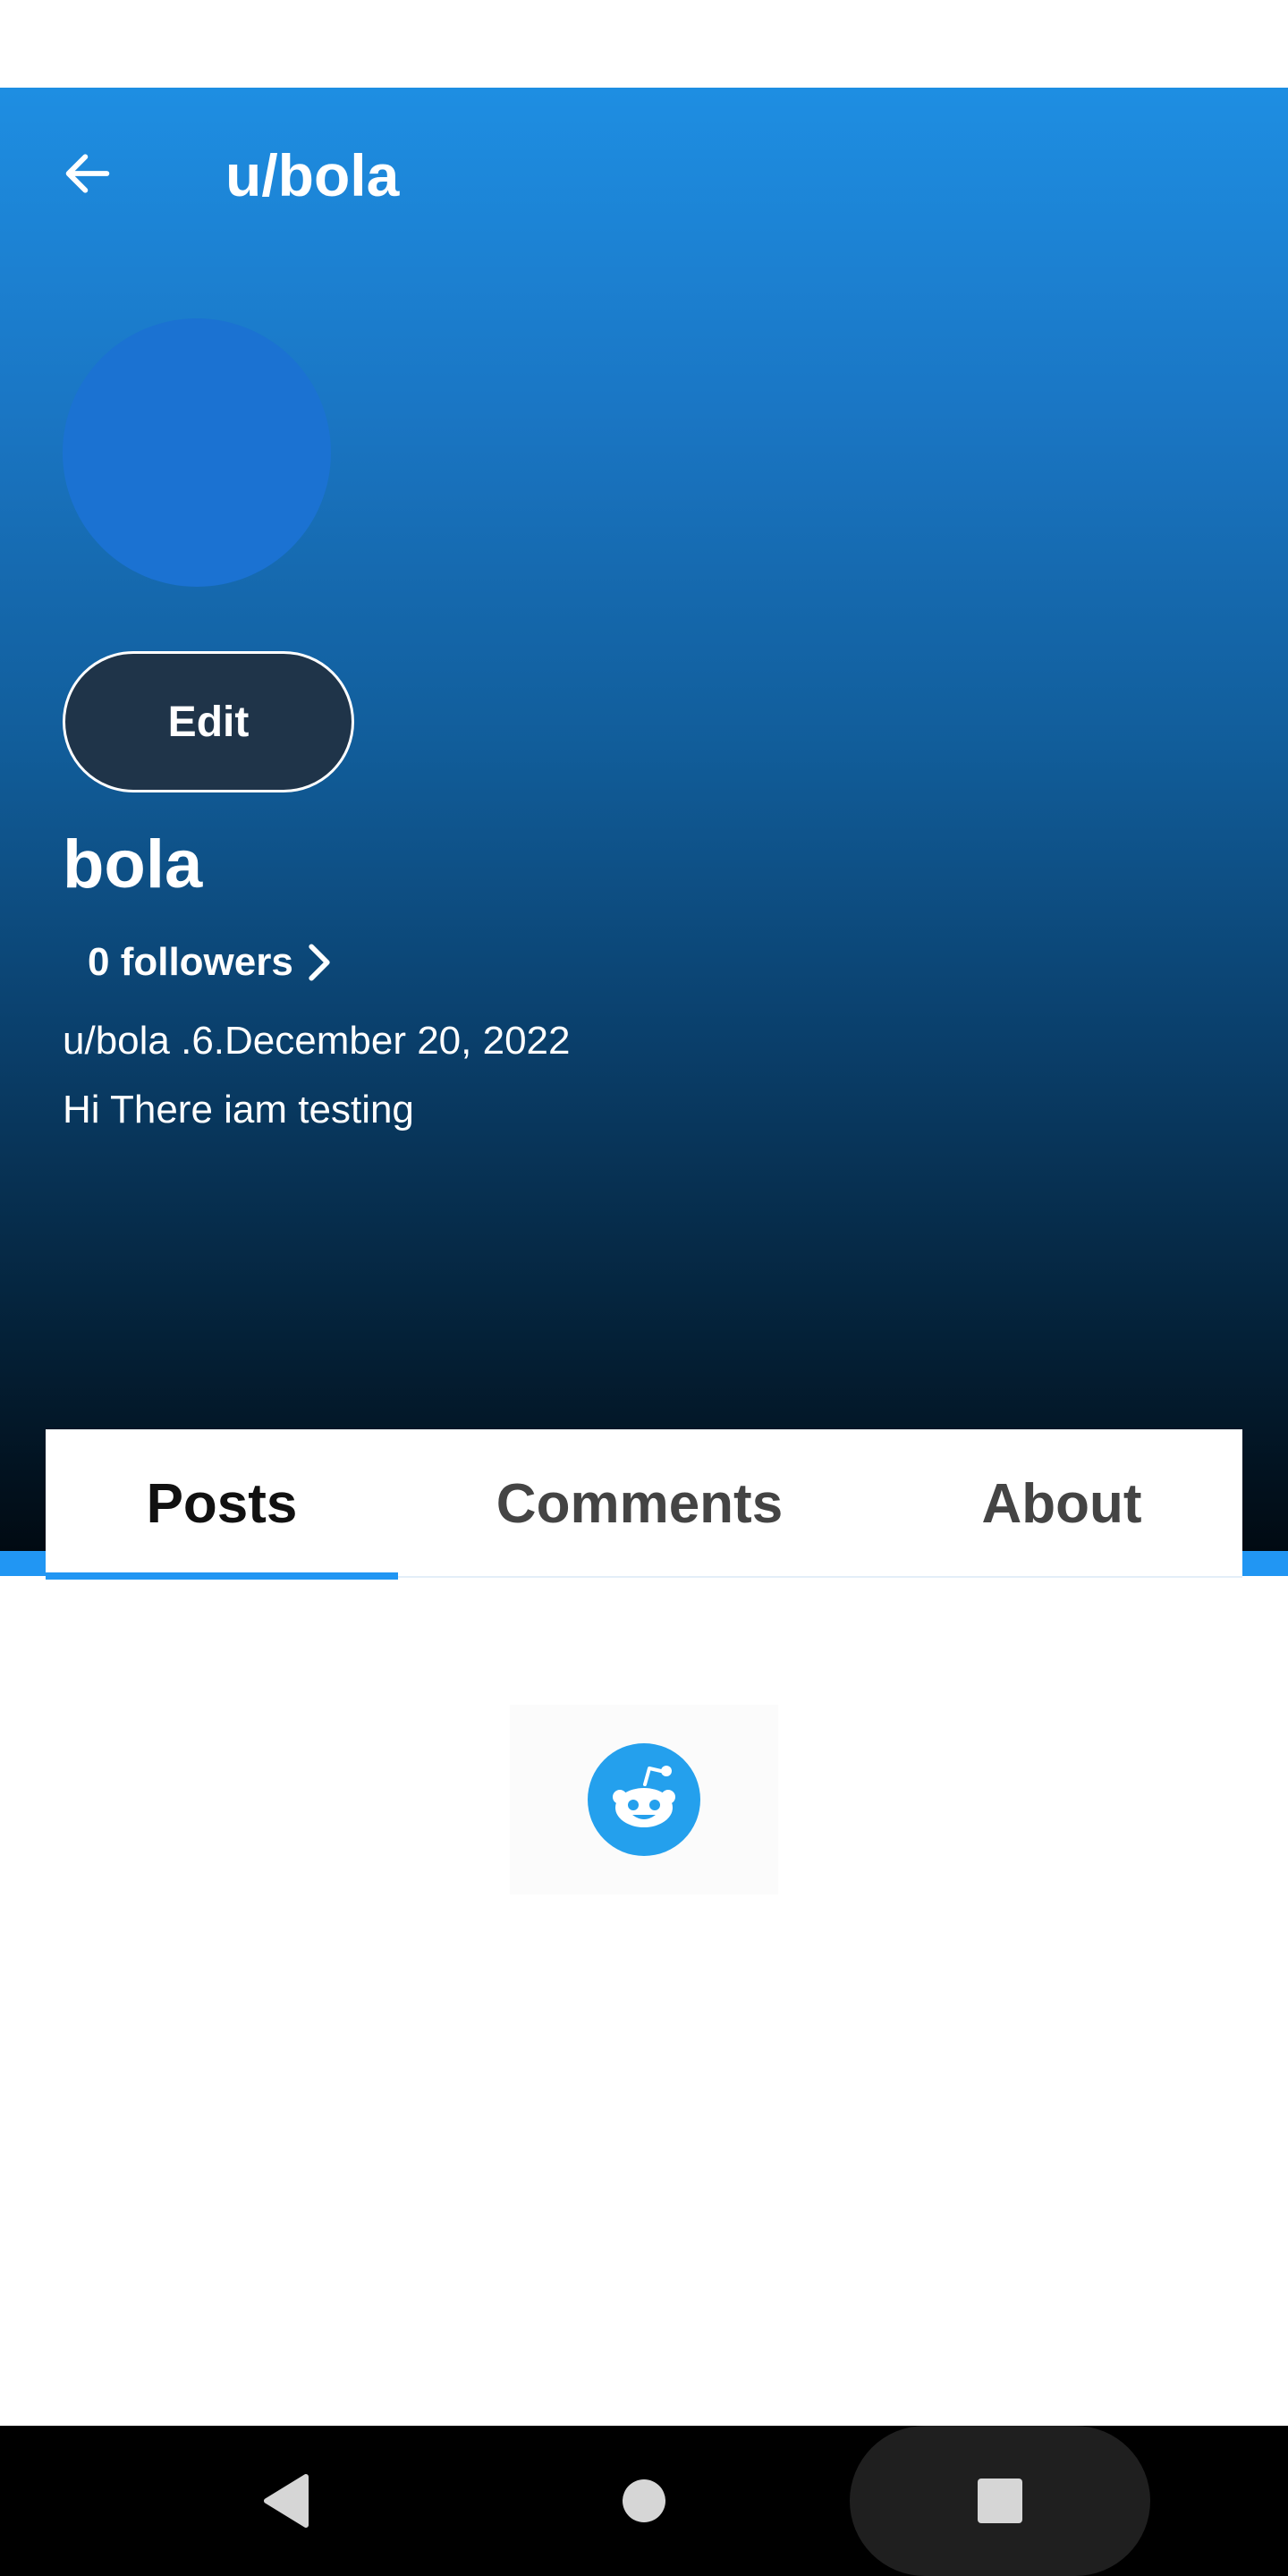 The height and width of the screenshot is (2576, 1288). Describe the element at coordinates (319, 962) in the screenshot. I see `chevron-right-icon` at that location.